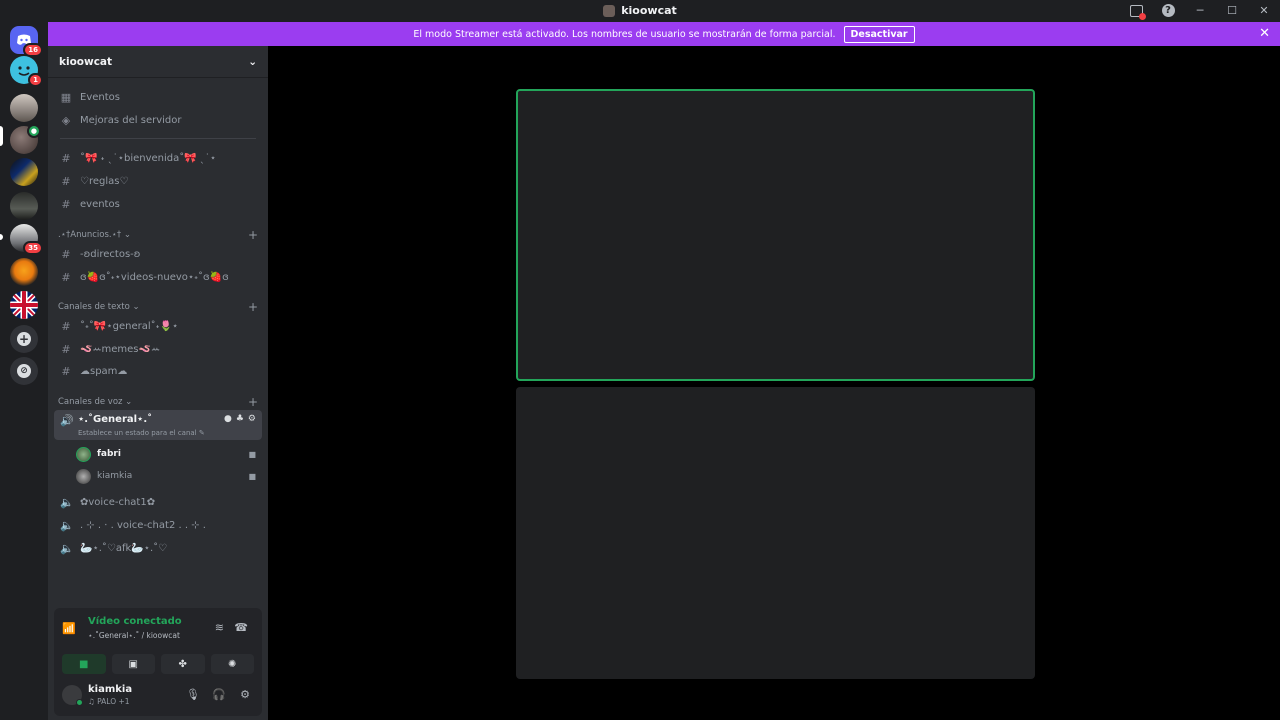  What do you see at coordinates (95, 235) in the screenshot?
I see `category-title: .⋆†Anuncios.⋆† ⌄` at bounding box center [95, 235].